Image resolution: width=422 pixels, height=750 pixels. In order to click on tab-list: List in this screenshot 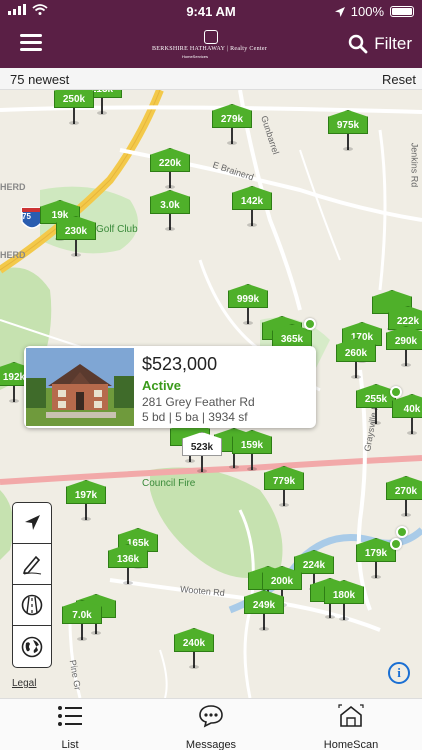, I will do `click(70, 726)`.